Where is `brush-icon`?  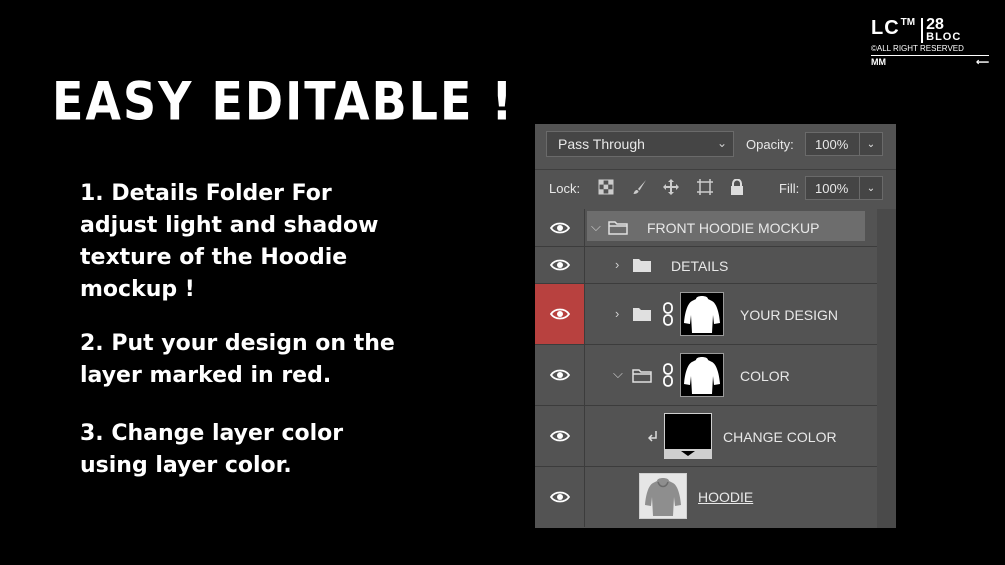
brush-icon is located at coordinates (640, 187).